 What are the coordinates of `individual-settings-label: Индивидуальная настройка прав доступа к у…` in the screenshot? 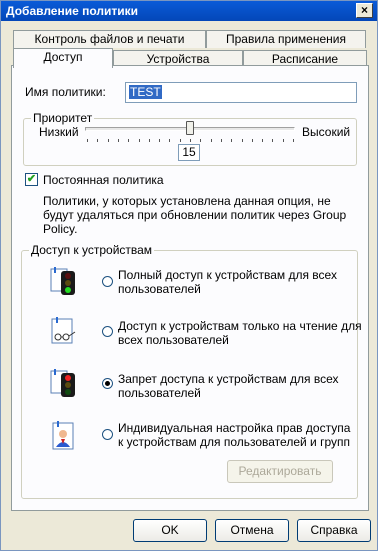 It's located at (234, 435).